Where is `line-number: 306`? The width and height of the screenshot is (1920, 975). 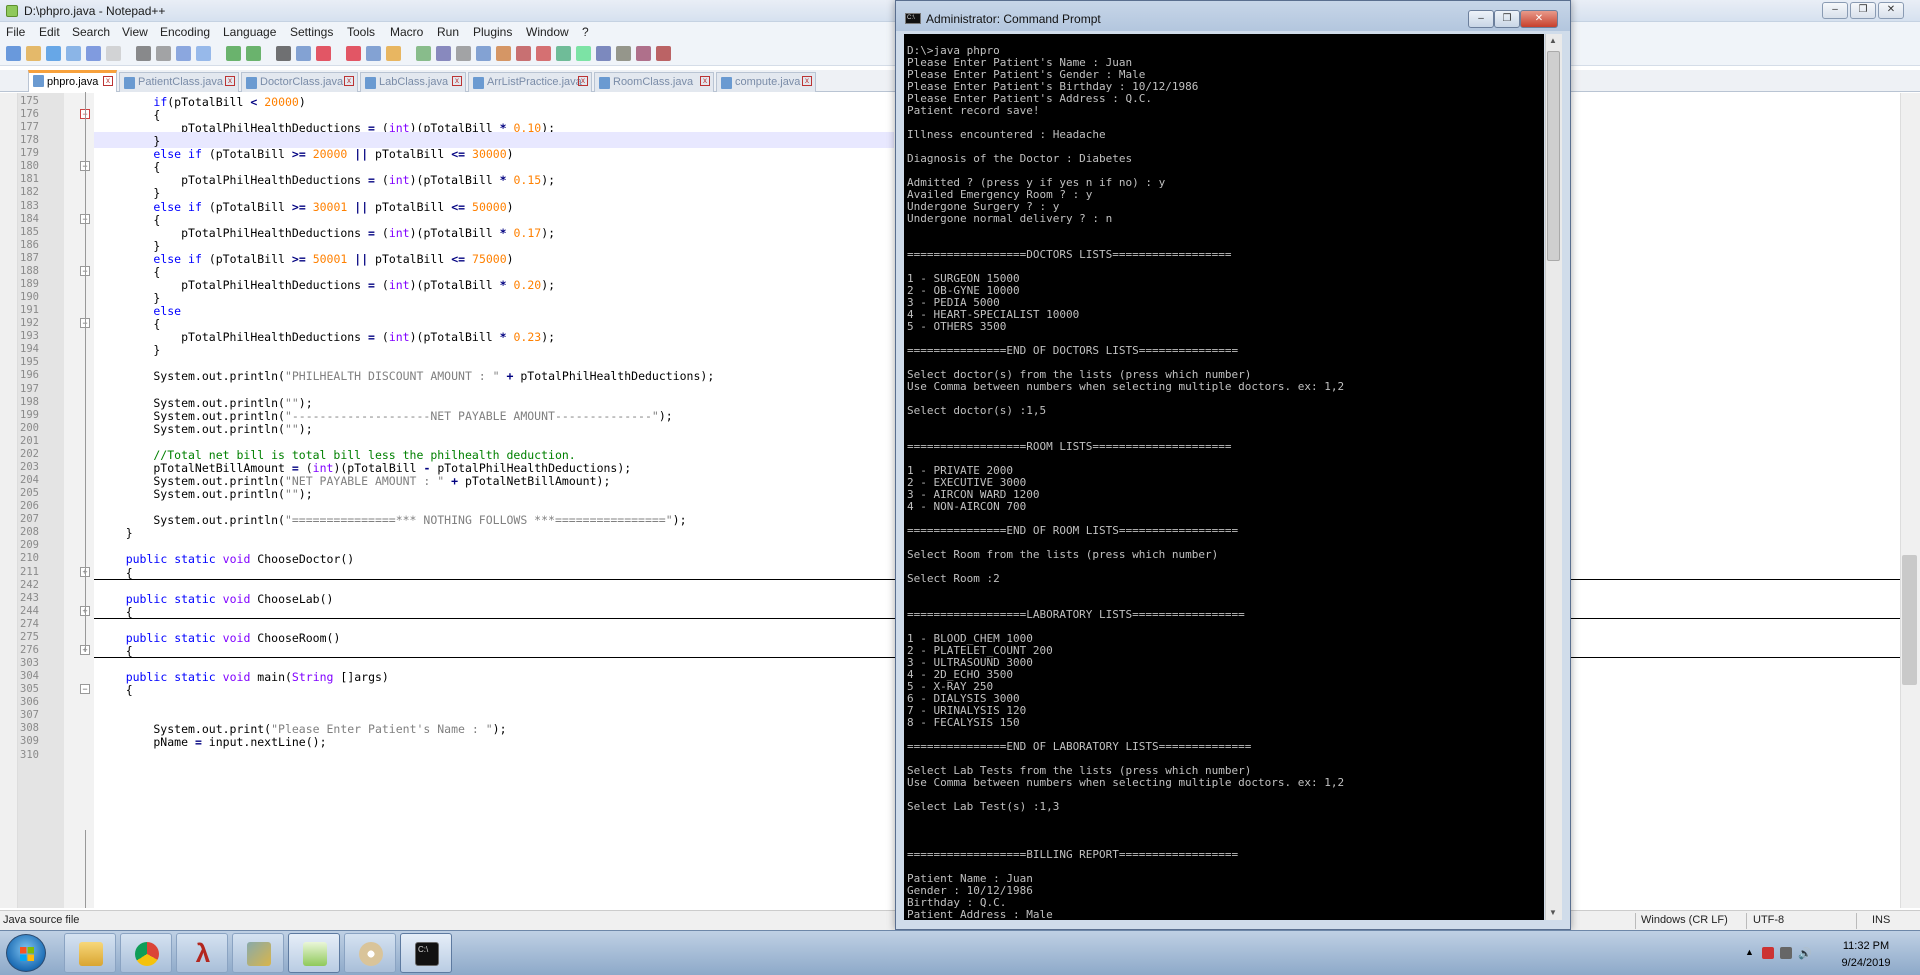
line-number: 306 is located at coordinates (29, 702).